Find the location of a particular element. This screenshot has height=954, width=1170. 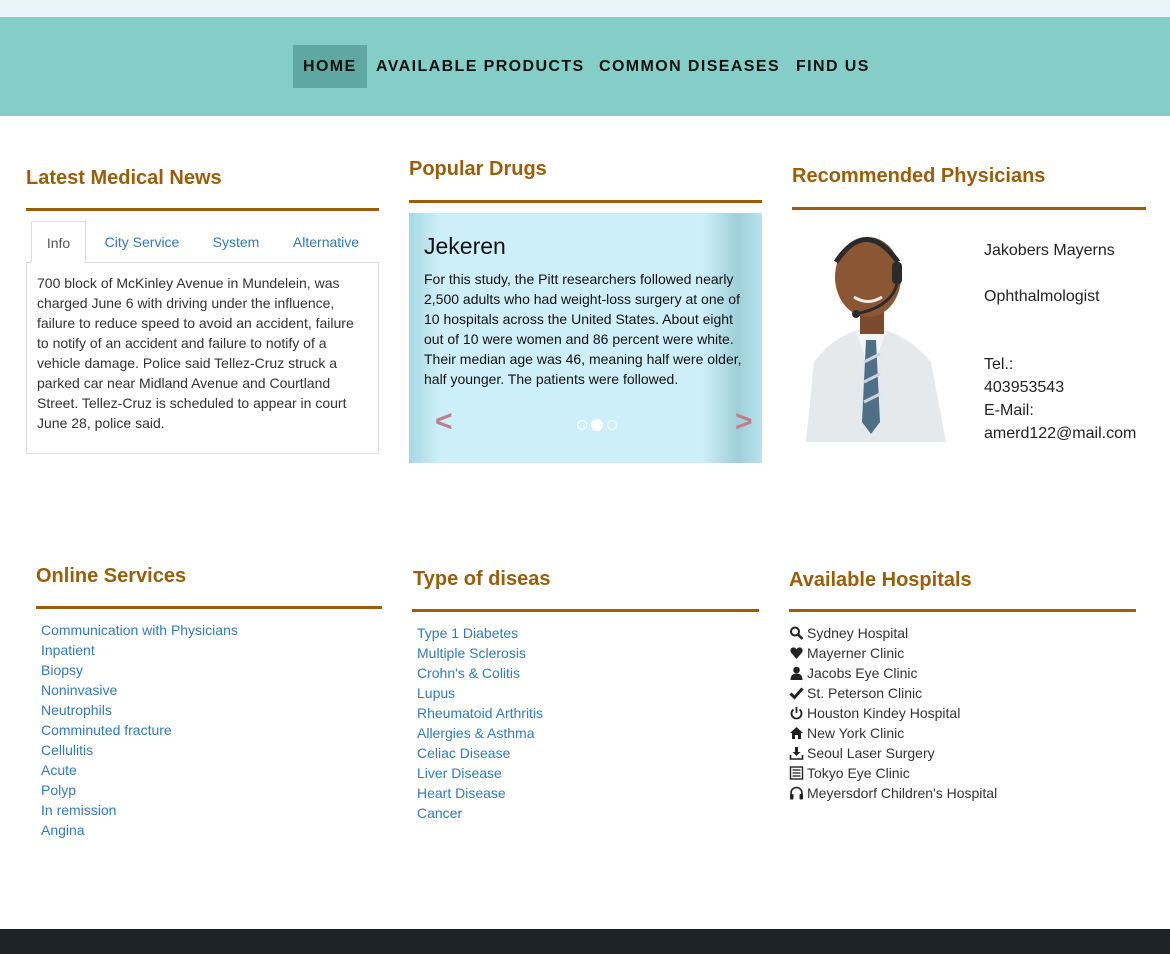

hospital-item: Tokyo Eye Clinic is located at coordinates (893, 773).